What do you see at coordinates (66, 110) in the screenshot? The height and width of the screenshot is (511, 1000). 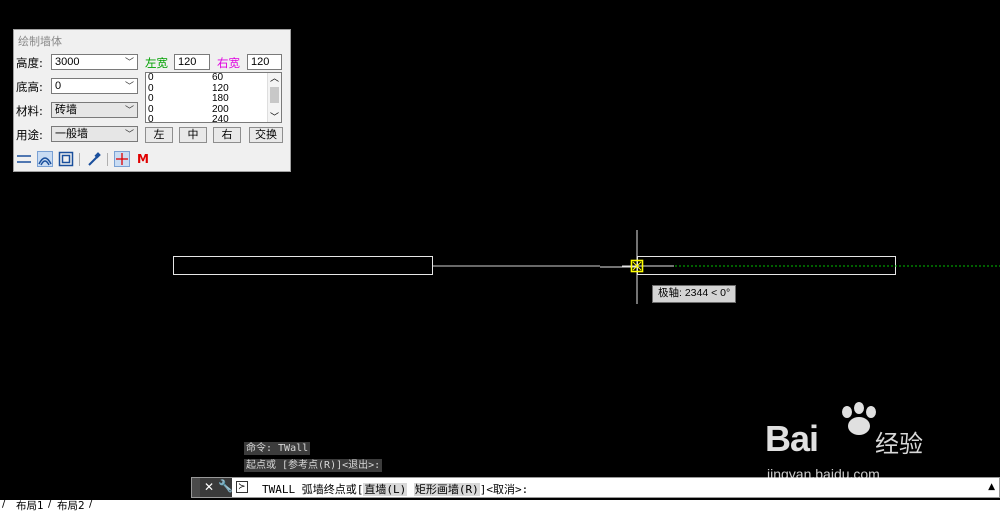 I see `material-value: 砖墙` at bounding box center [66, 110].